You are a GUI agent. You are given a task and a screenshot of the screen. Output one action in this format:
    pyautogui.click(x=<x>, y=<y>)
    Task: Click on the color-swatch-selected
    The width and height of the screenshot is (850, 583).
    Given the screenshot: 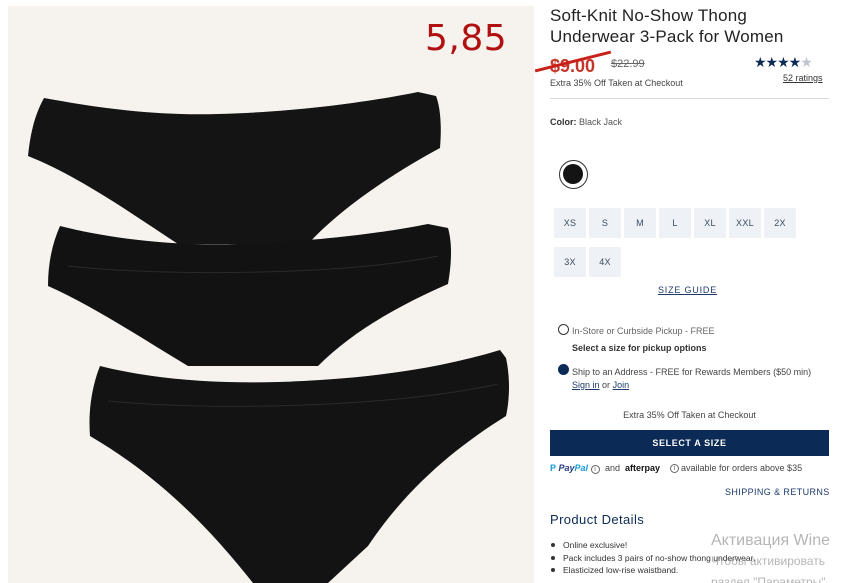 What is the action you would take?
    pyautogui.click(x=573, y=174)
    